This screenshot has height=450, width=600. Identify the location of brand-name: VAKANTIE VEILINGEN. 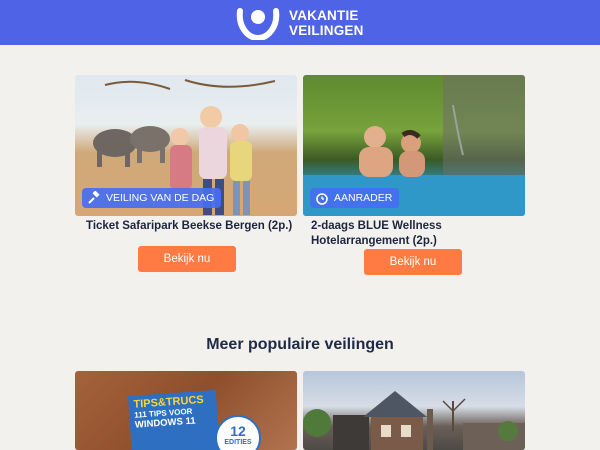
(326, 23).